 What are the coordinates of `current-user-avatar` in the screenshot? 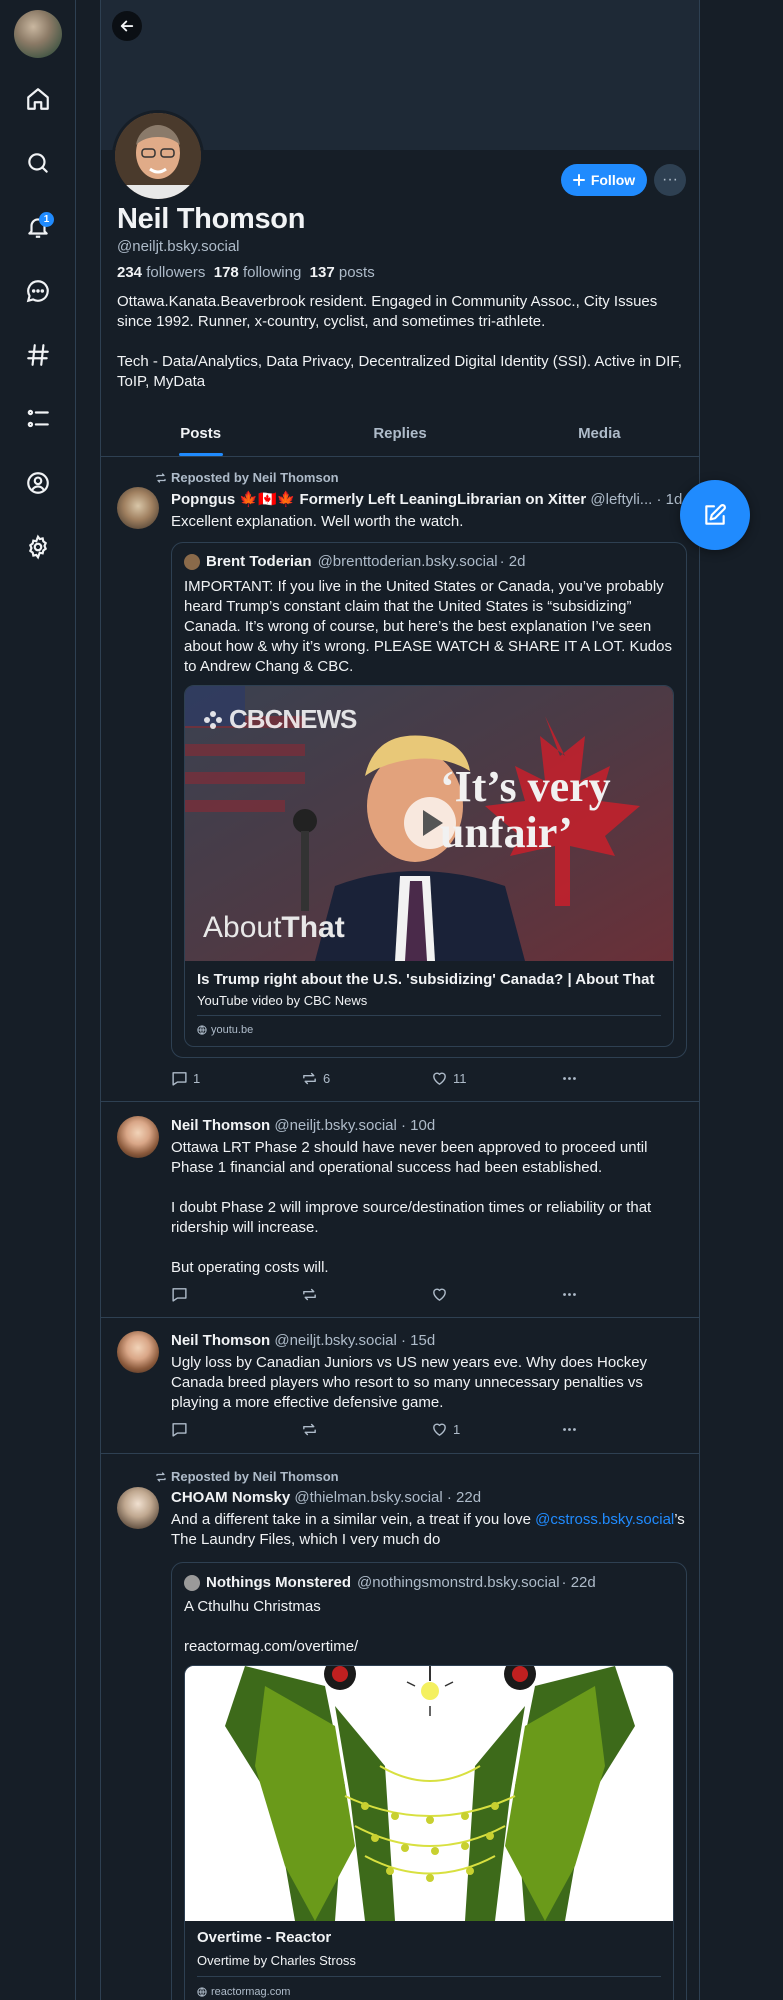 It's located at (38, 34).